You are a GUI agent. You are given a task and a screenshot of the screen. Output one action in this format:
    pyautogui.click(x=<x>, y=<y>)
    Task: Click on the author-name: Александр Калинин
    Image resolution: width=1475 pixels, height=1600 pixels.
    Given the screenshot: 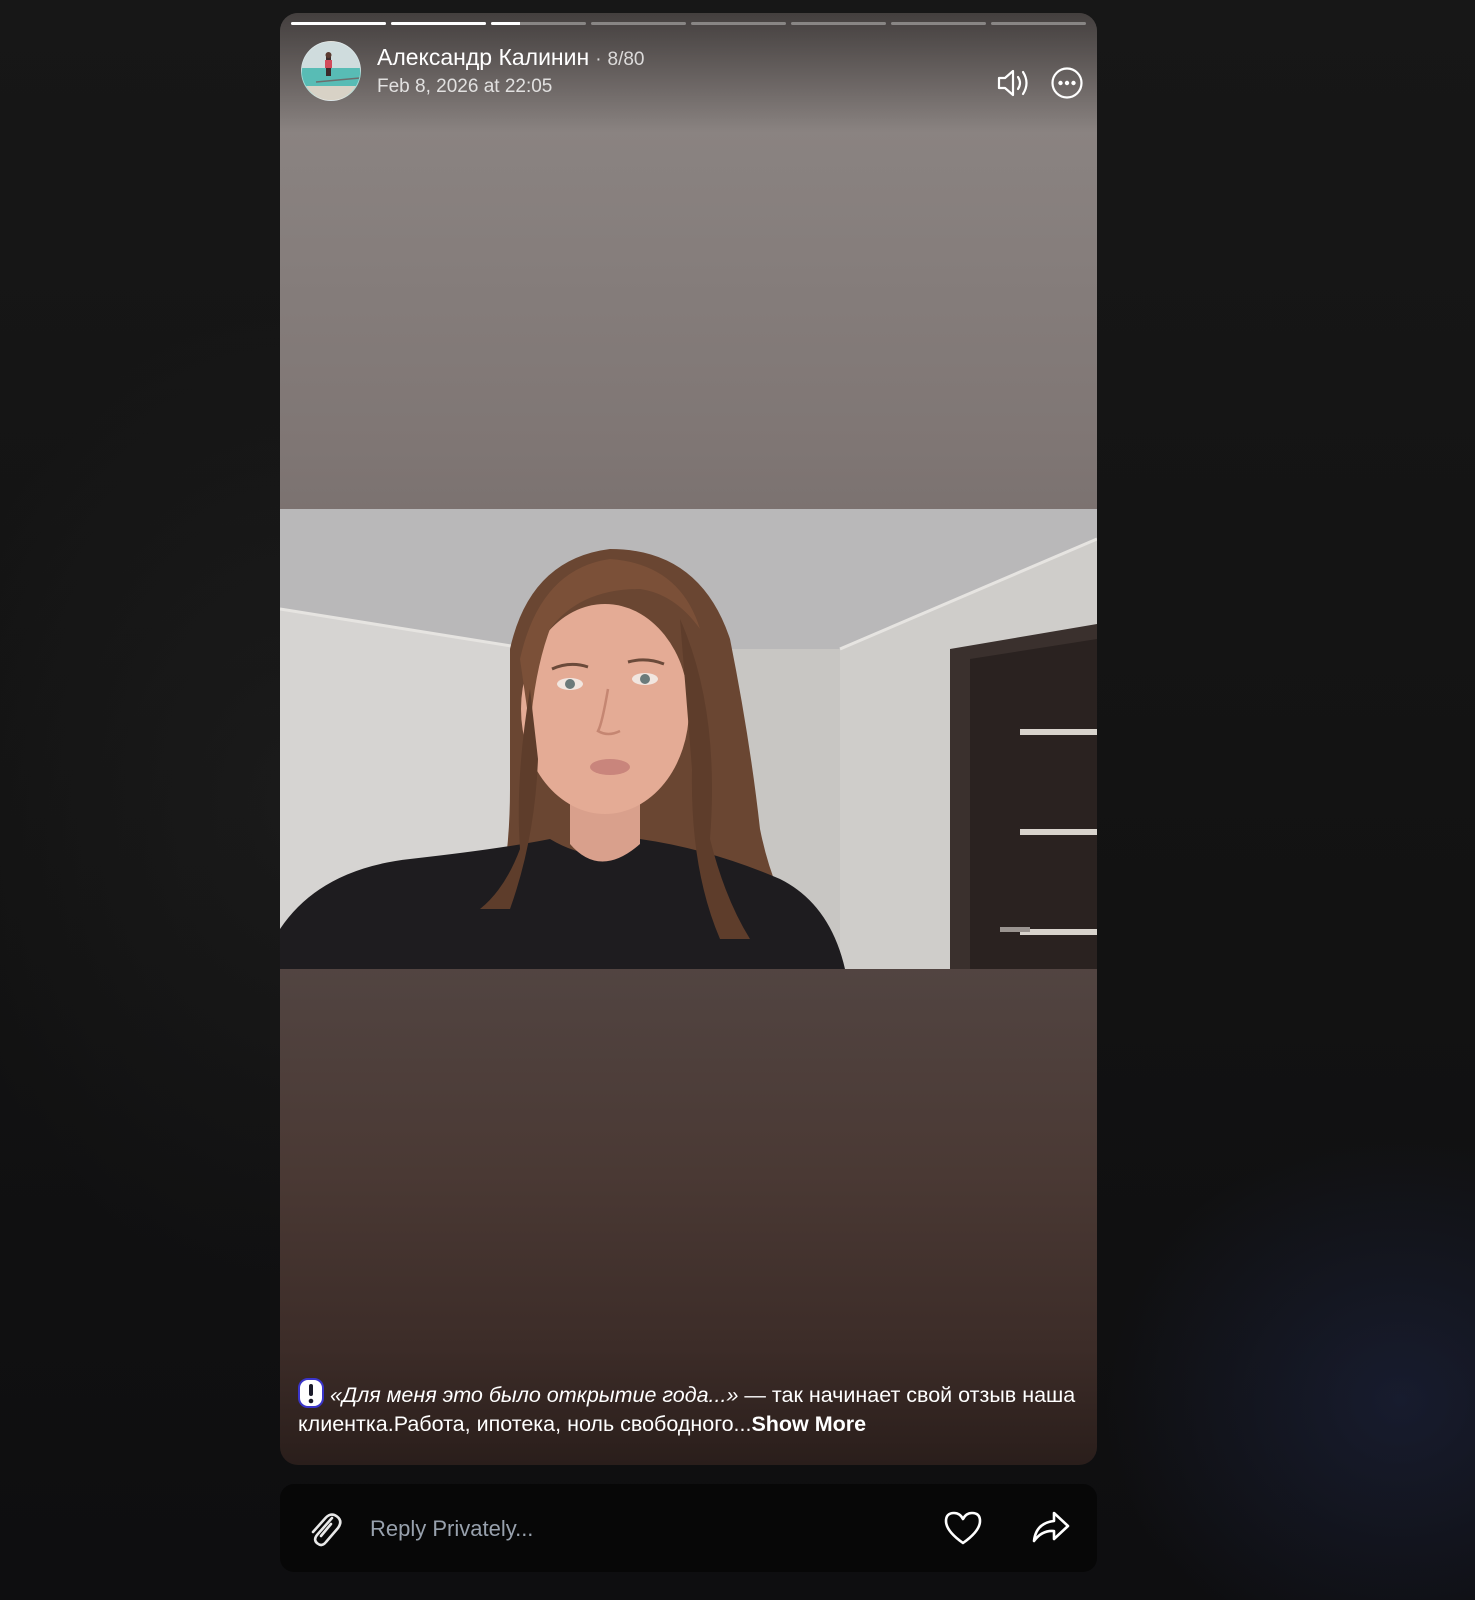 What is the action you would take?
    pyautogui.click(x=483, y=57)
    